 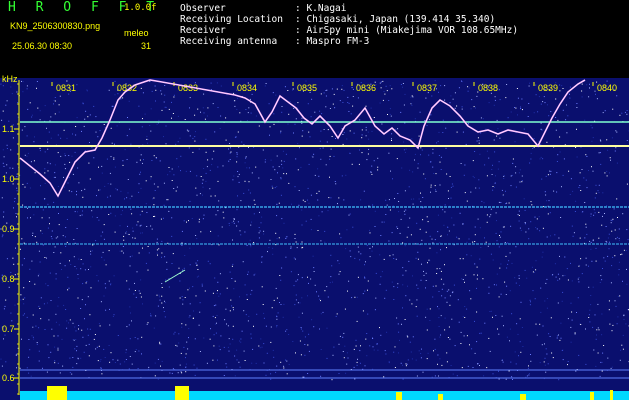 What do you see at coordinates (55, 26) in the screenshot?
I see `filename-label: KN9_2506300830.png` at bounding box center [55, 26].